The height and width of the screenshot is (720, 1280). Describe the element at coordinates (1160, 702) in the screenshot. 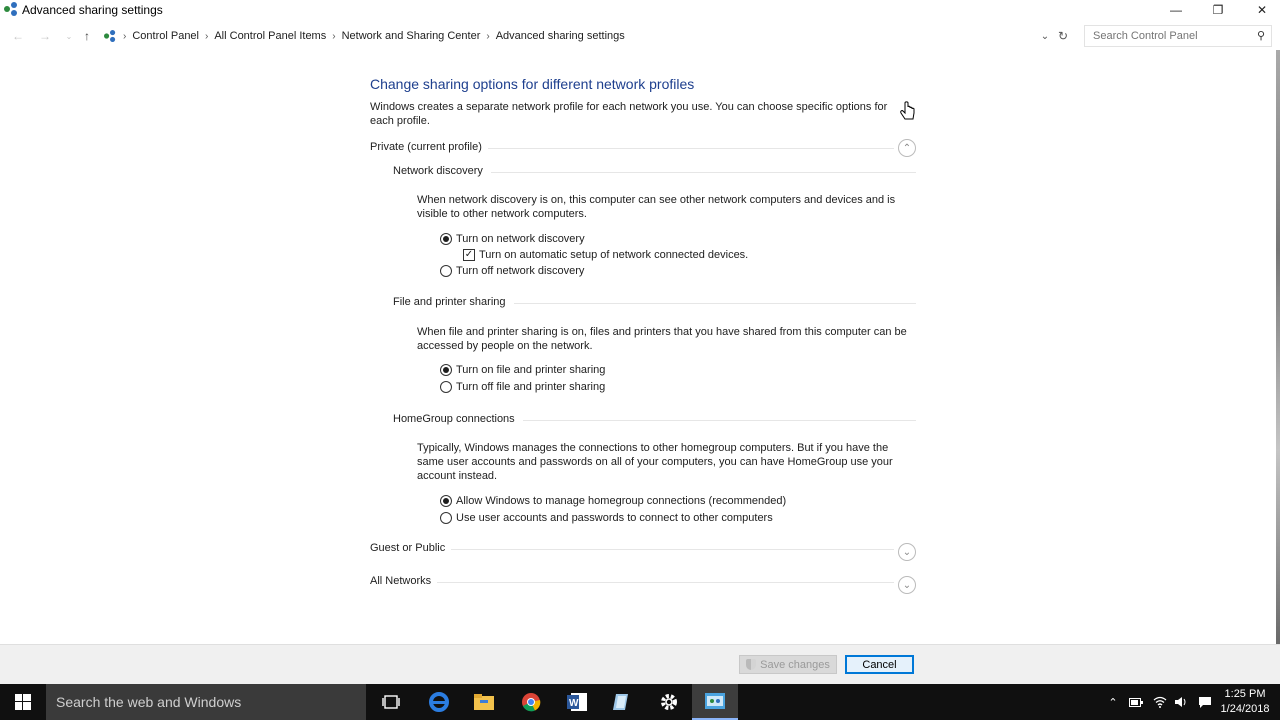

I see `wifi-icon` at that location.